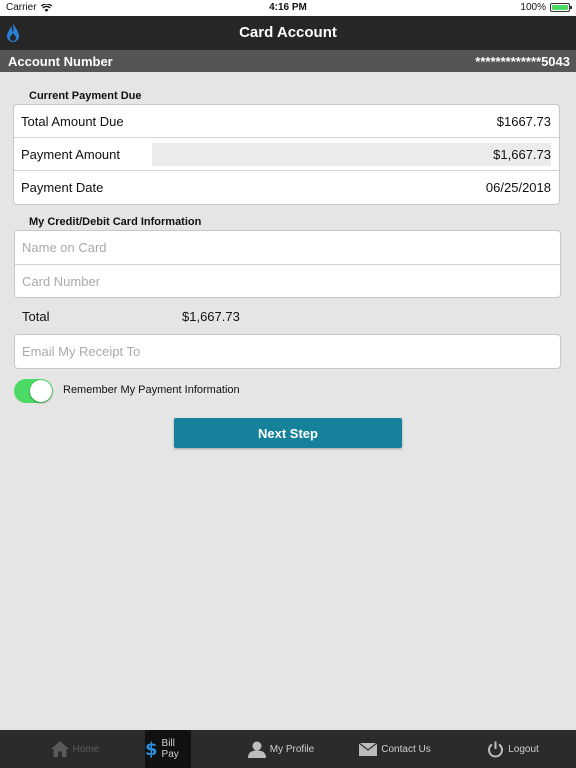 This screenshot has width=576, height=768. I want to click on receipt-email-input, so click(287, 351).